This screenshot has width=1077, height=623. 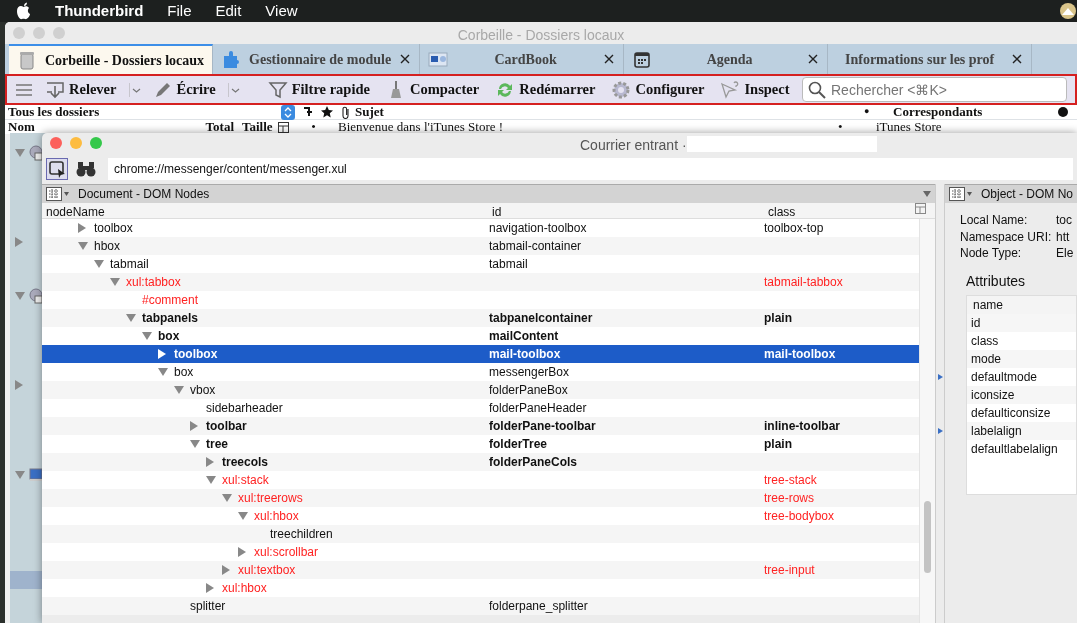 What do you see at coordinates (179, 11) in the screenshot?
I see `menu-item: File` at bounding box center [179, 11].